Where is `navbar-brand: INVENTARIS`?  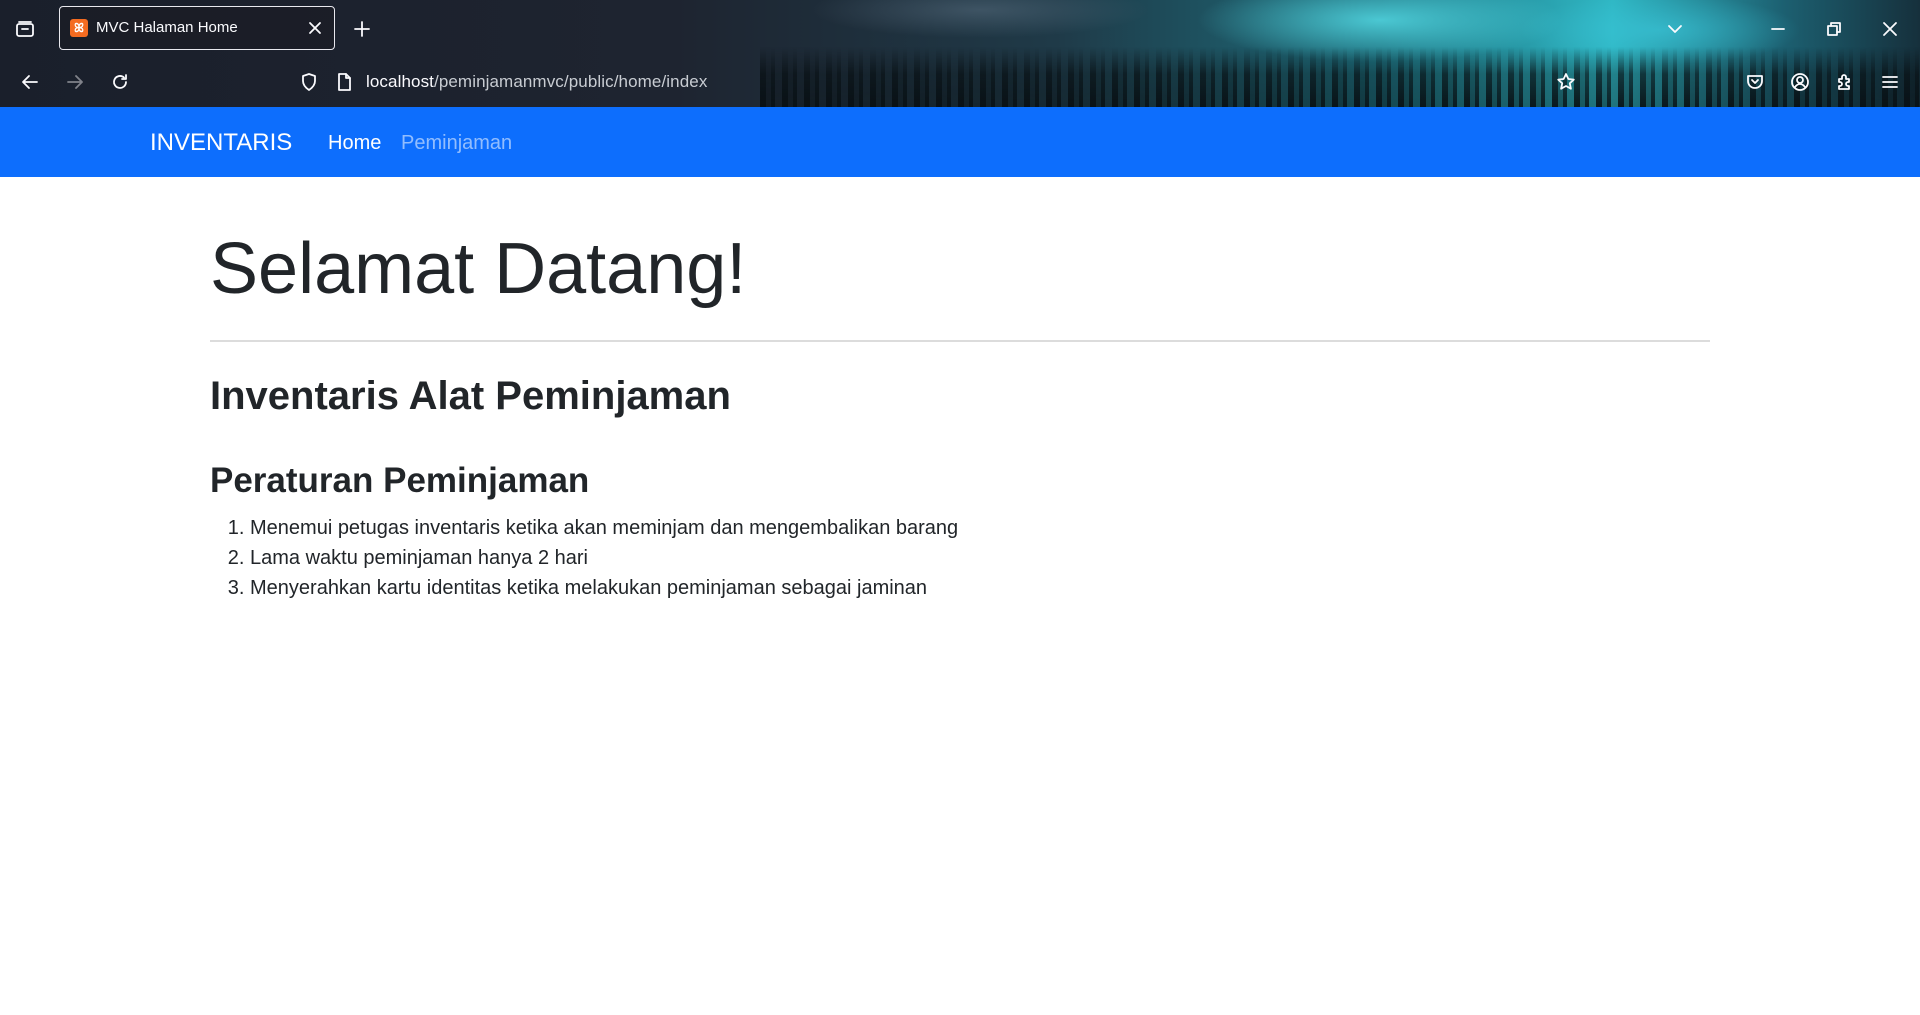
navbar-brand: INVENTARIS is located at coordinates (221, 143).